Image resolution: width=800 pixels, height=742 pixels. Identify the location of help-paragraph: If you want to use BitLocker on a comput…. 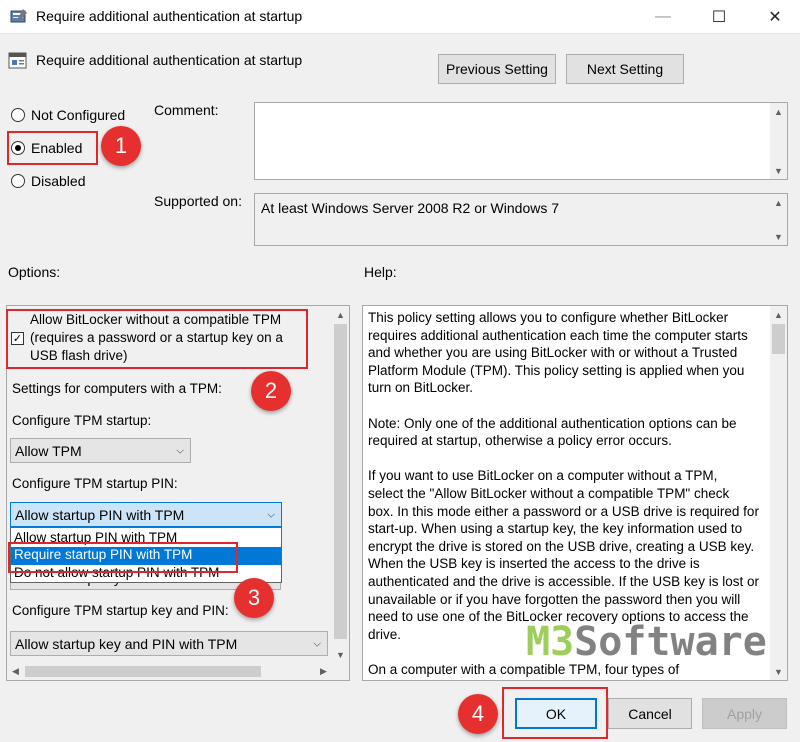
(568, 555).